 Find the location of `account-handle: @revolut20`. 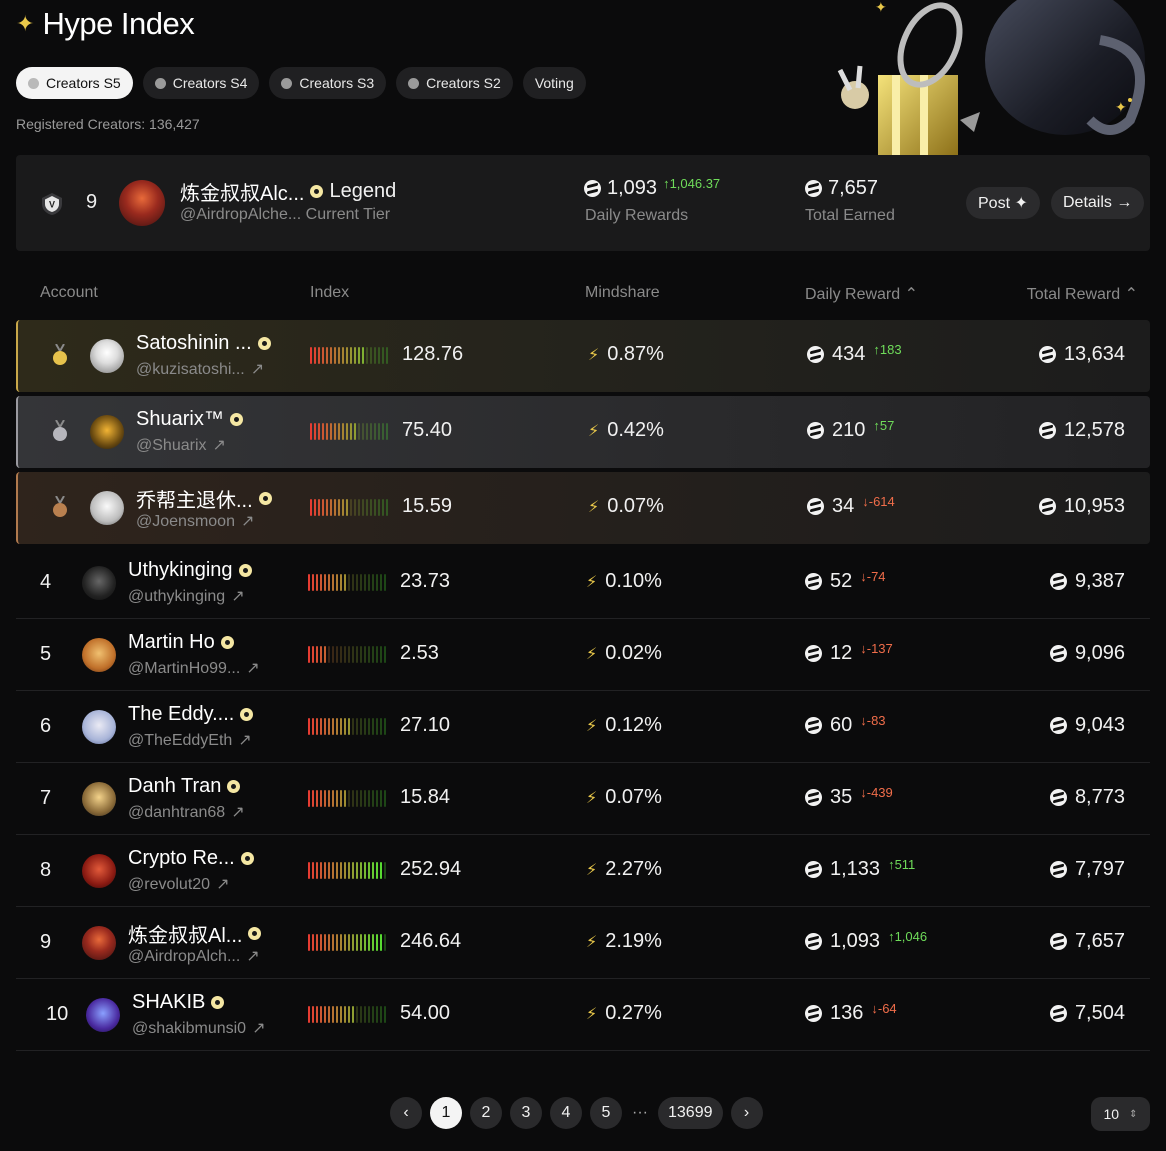

account-handle: @revolut20 is located at coordinates (169, 884).